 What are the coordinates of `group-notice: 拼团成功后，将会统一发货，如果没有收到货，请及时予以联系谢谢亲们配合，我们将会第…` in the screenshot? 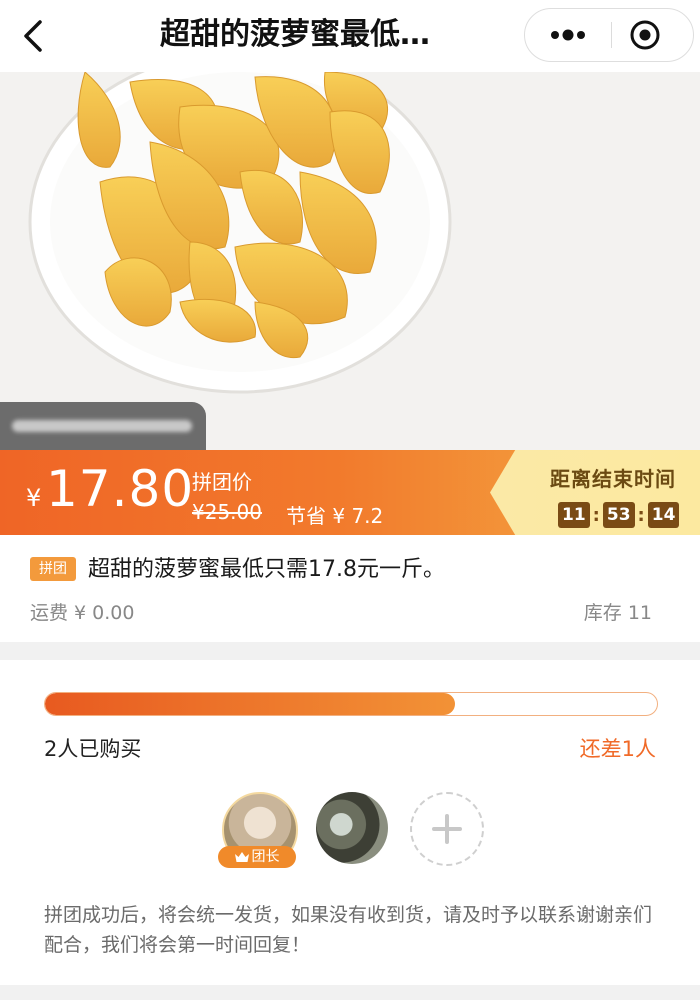 It's located at (348, 930).